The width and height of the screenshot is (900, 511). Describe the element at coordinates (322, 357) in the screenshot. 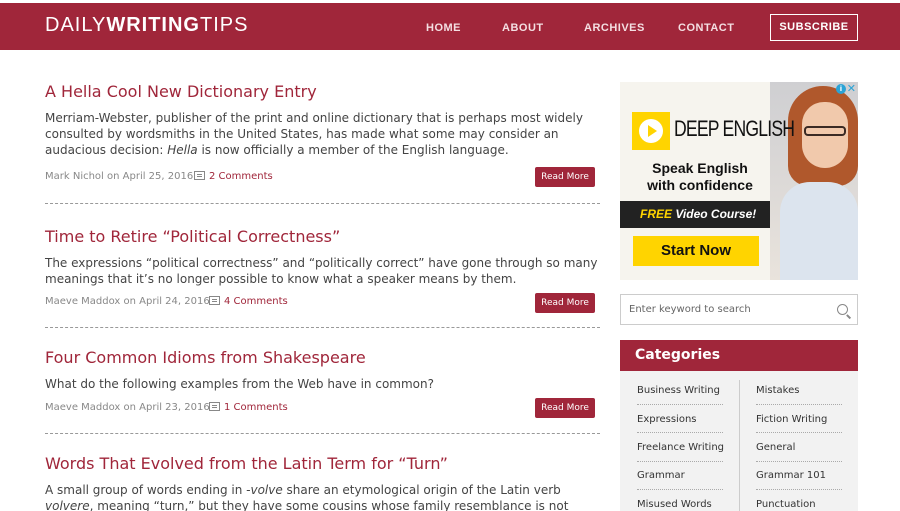

I see `post-title: Four Common Idioms from Shakespeare` at that location.